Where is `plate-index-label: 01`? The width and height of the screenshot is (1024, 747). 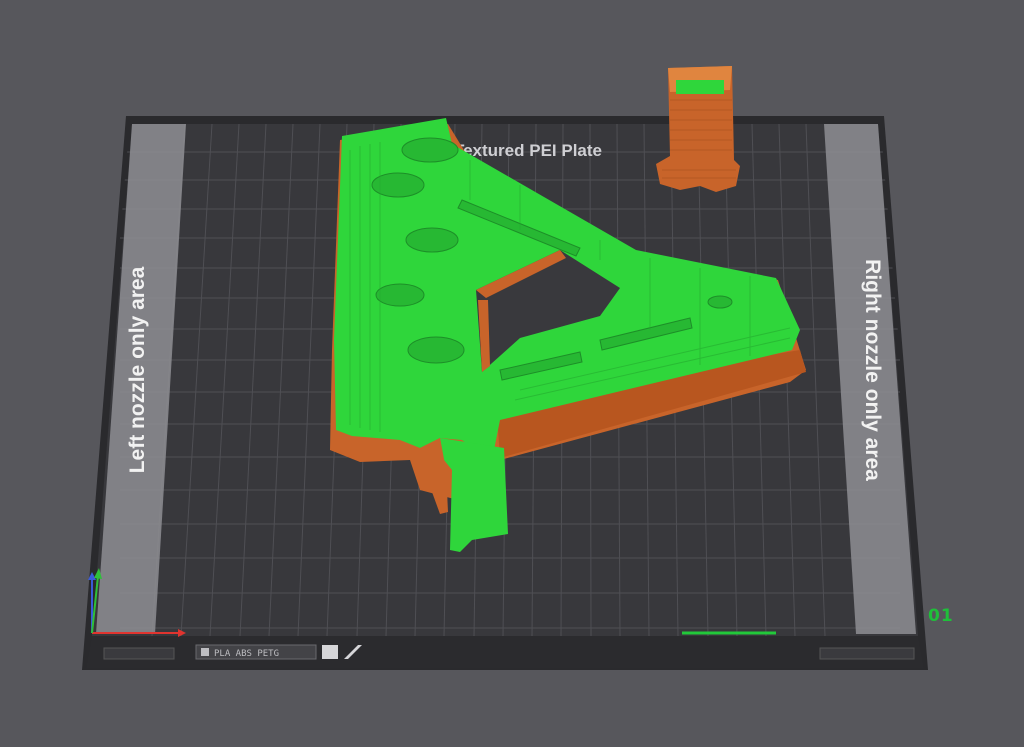
plate-index-label: 01 is located at coordinates (941, 616).